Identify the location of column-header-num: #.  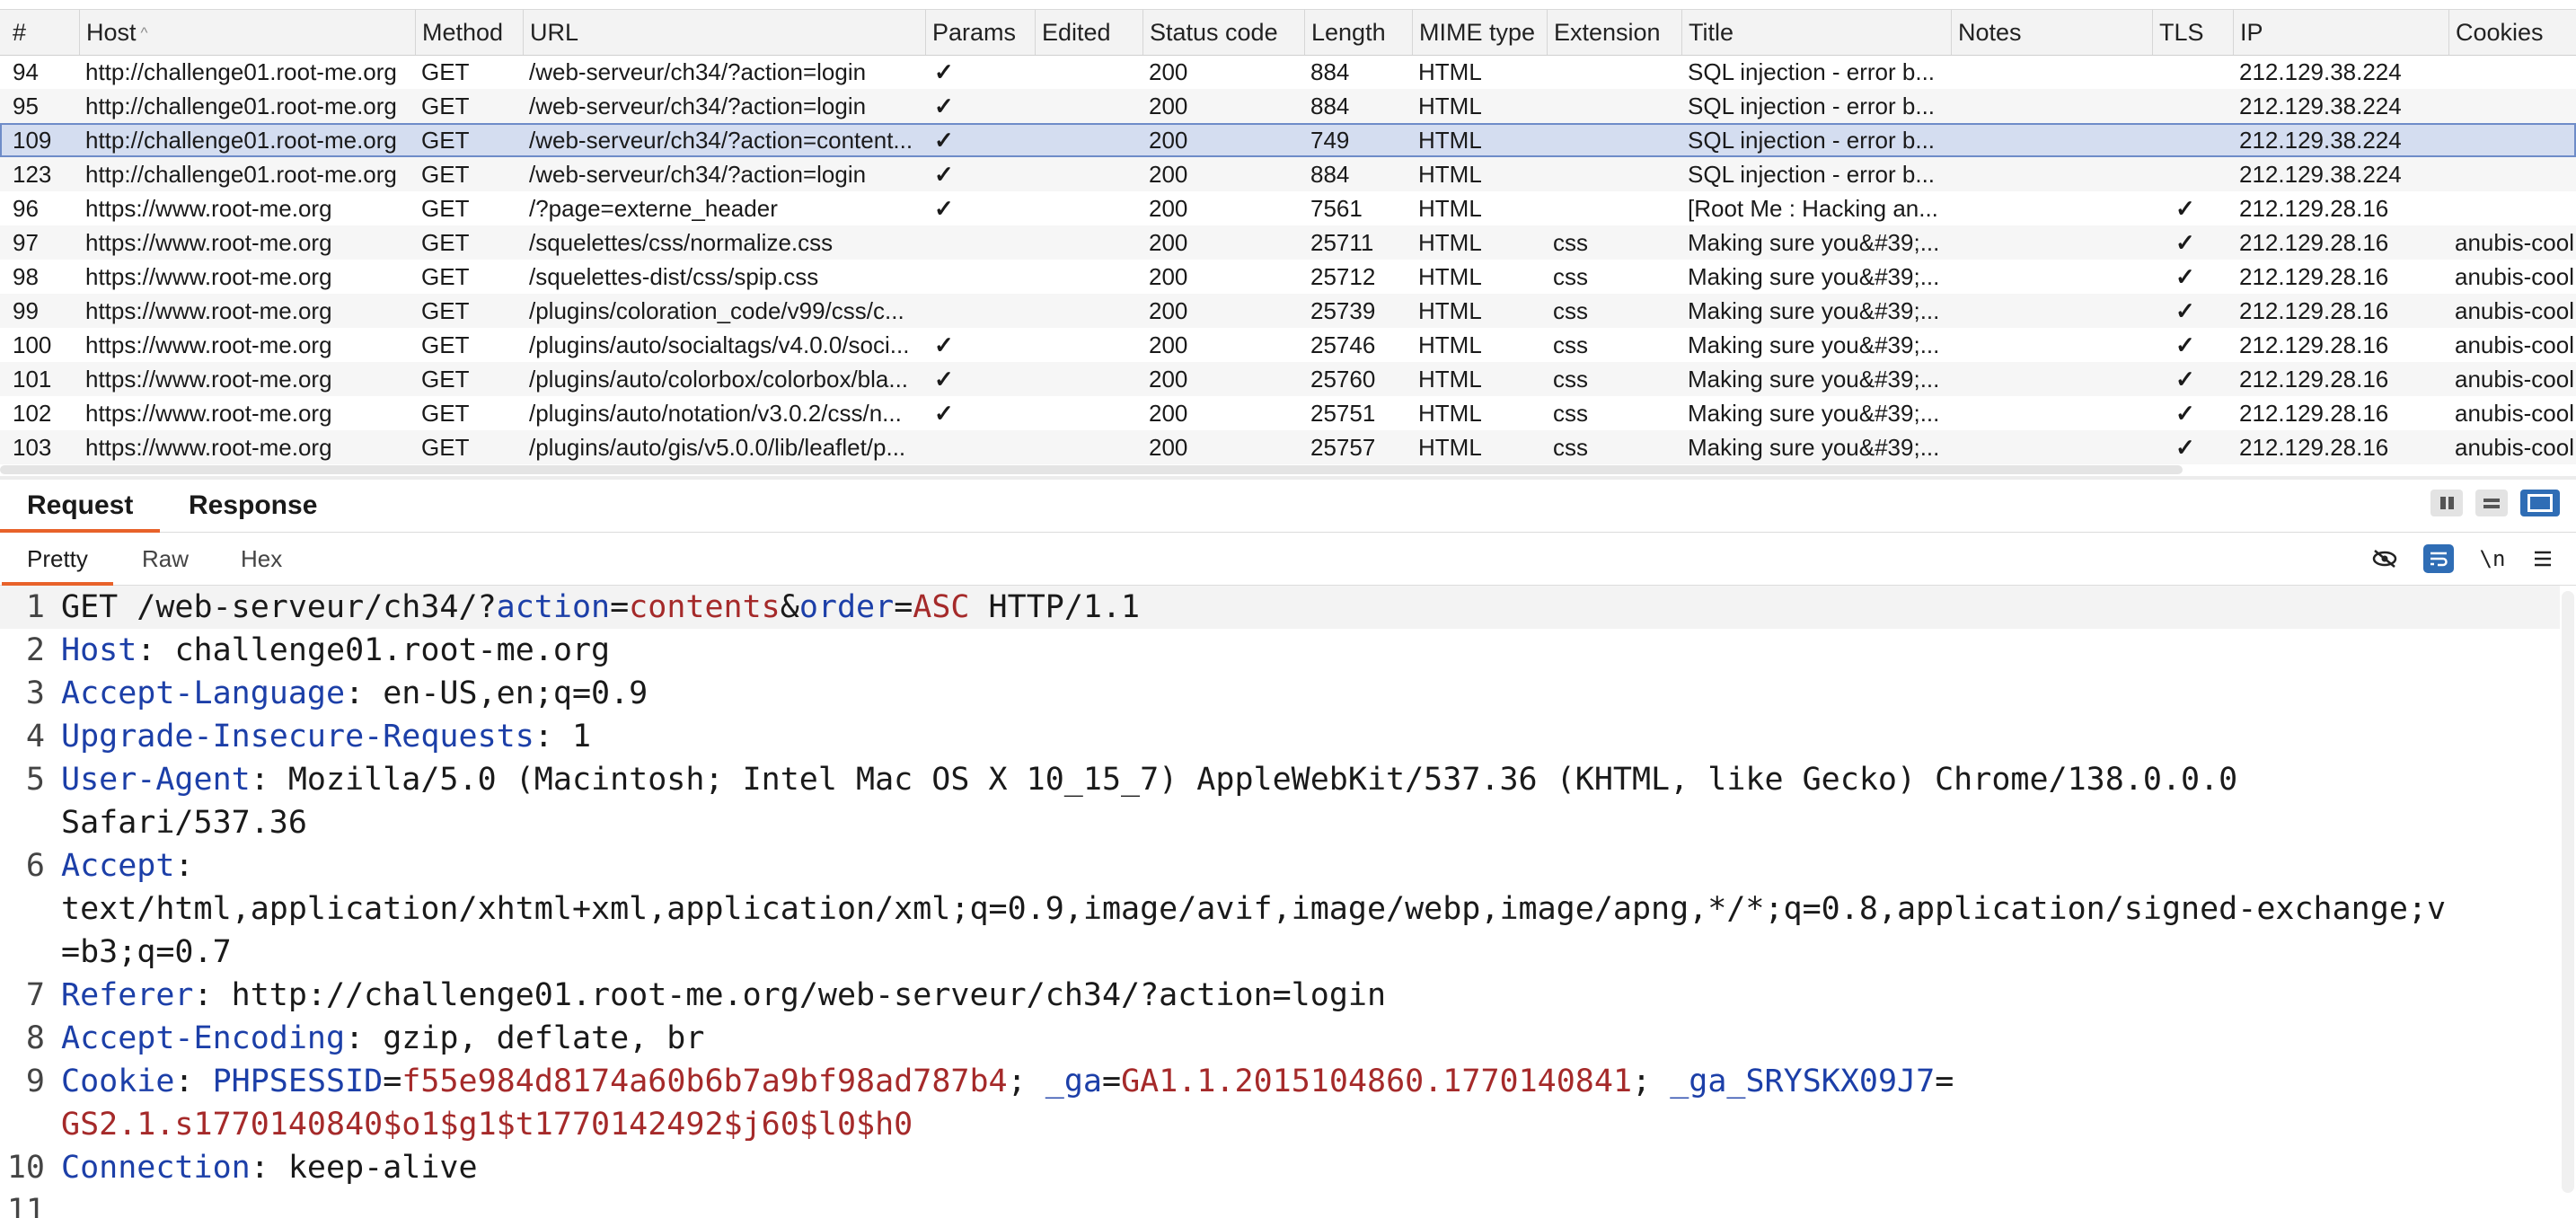
(39, 32).